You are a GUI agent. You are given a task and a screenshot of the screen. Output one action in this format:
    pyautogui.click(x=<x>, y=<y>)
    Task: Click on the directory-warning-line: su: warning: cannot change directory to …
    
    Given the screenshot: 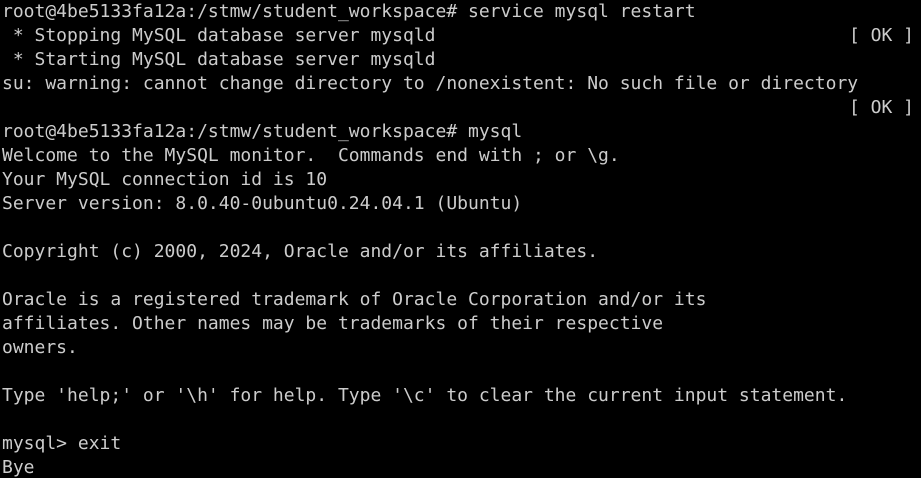 What is the action you would take?
    pyautogui.click(x=430, y=83)
    